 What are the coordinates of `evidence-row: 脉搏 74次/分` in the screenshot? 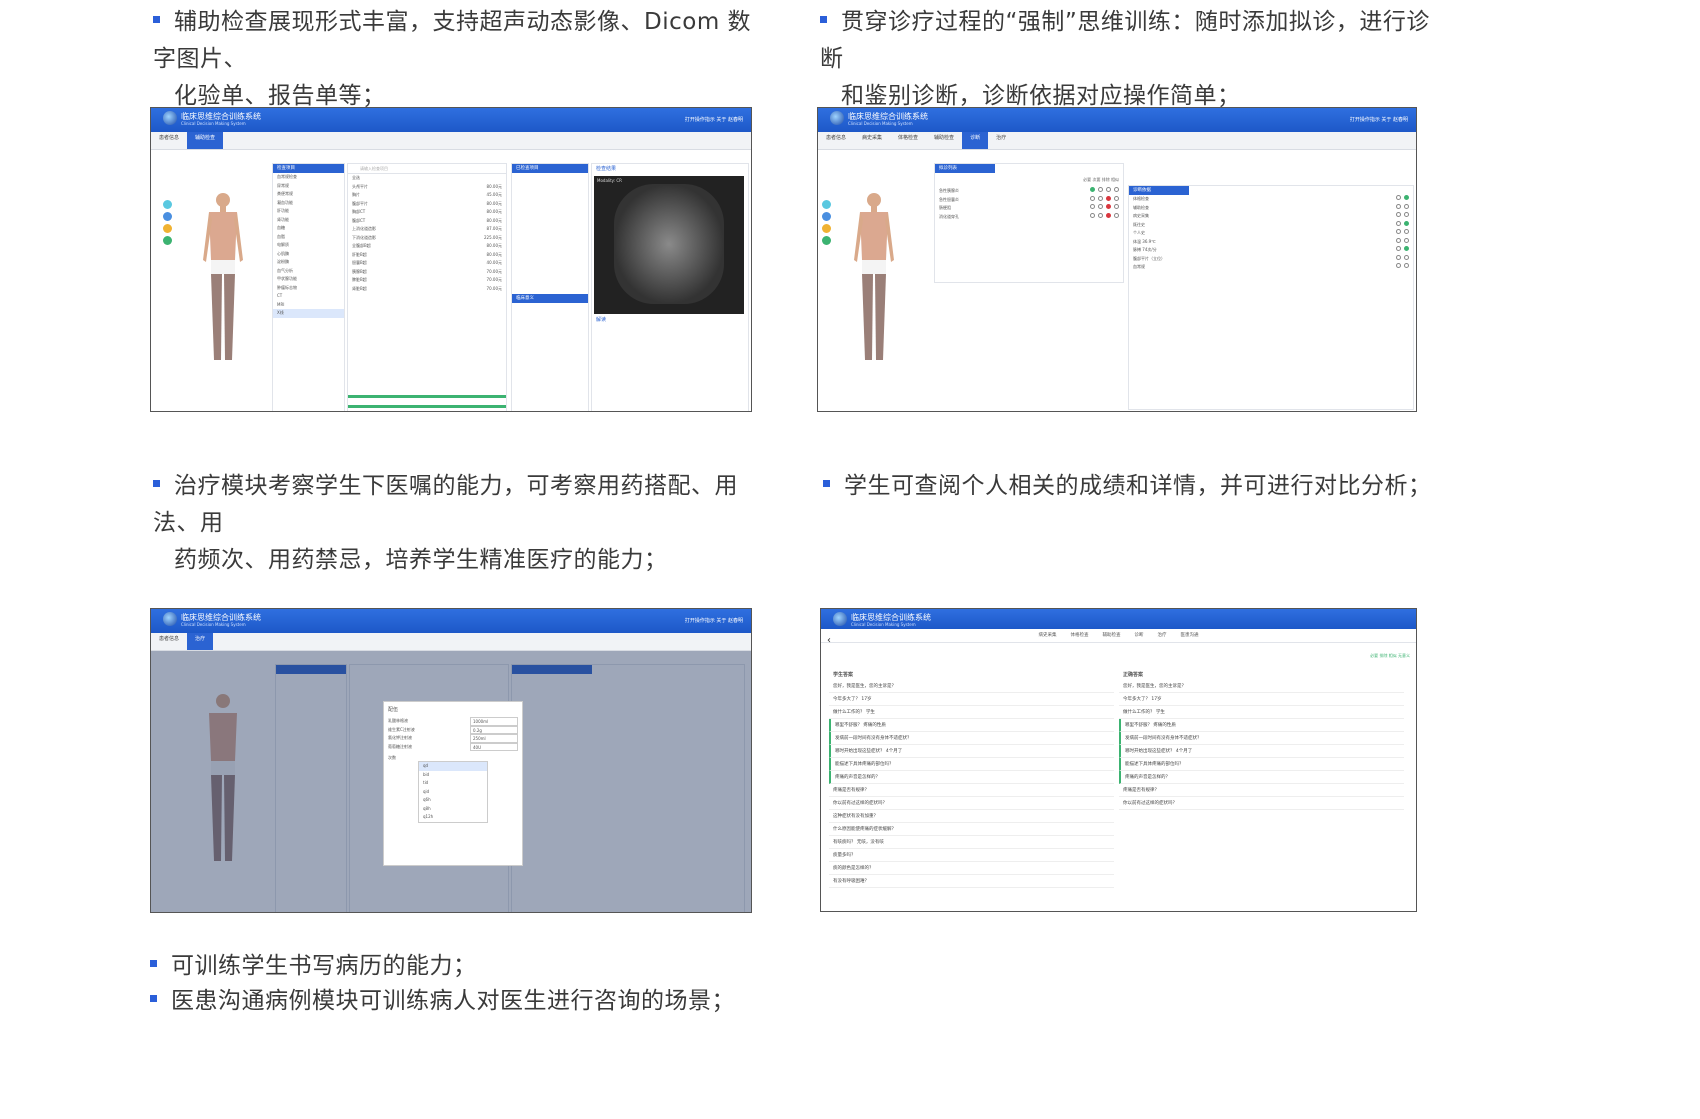 It's located at (1271, 250).